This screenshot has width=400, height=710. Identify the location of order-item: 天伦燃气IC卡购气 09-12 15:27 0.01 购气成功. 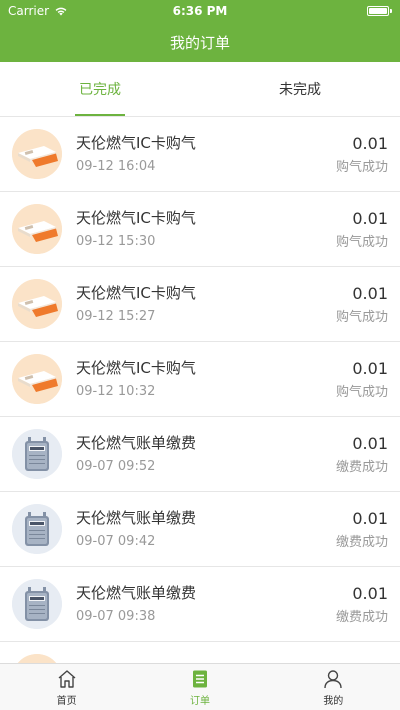
(200, 304).